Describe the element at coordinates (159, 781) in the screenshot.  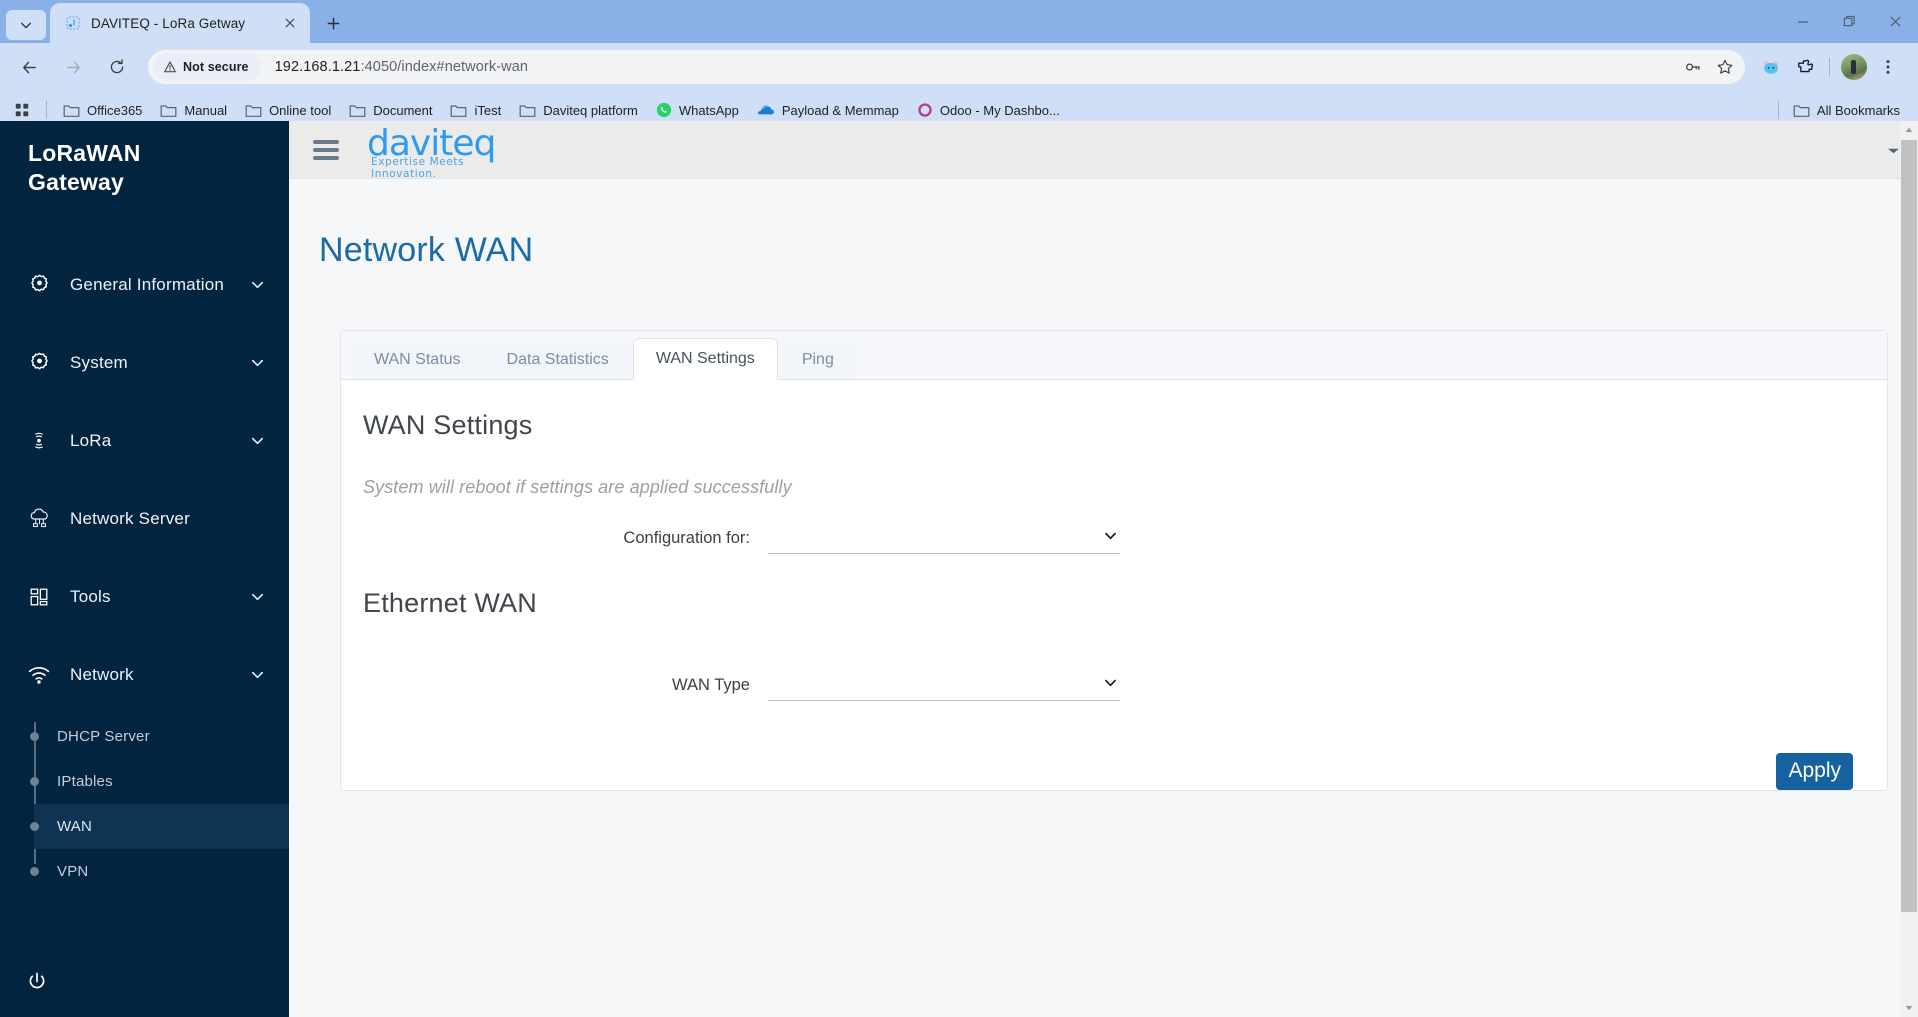
I see `sidebar-item-iptables: IPtables` at that location.